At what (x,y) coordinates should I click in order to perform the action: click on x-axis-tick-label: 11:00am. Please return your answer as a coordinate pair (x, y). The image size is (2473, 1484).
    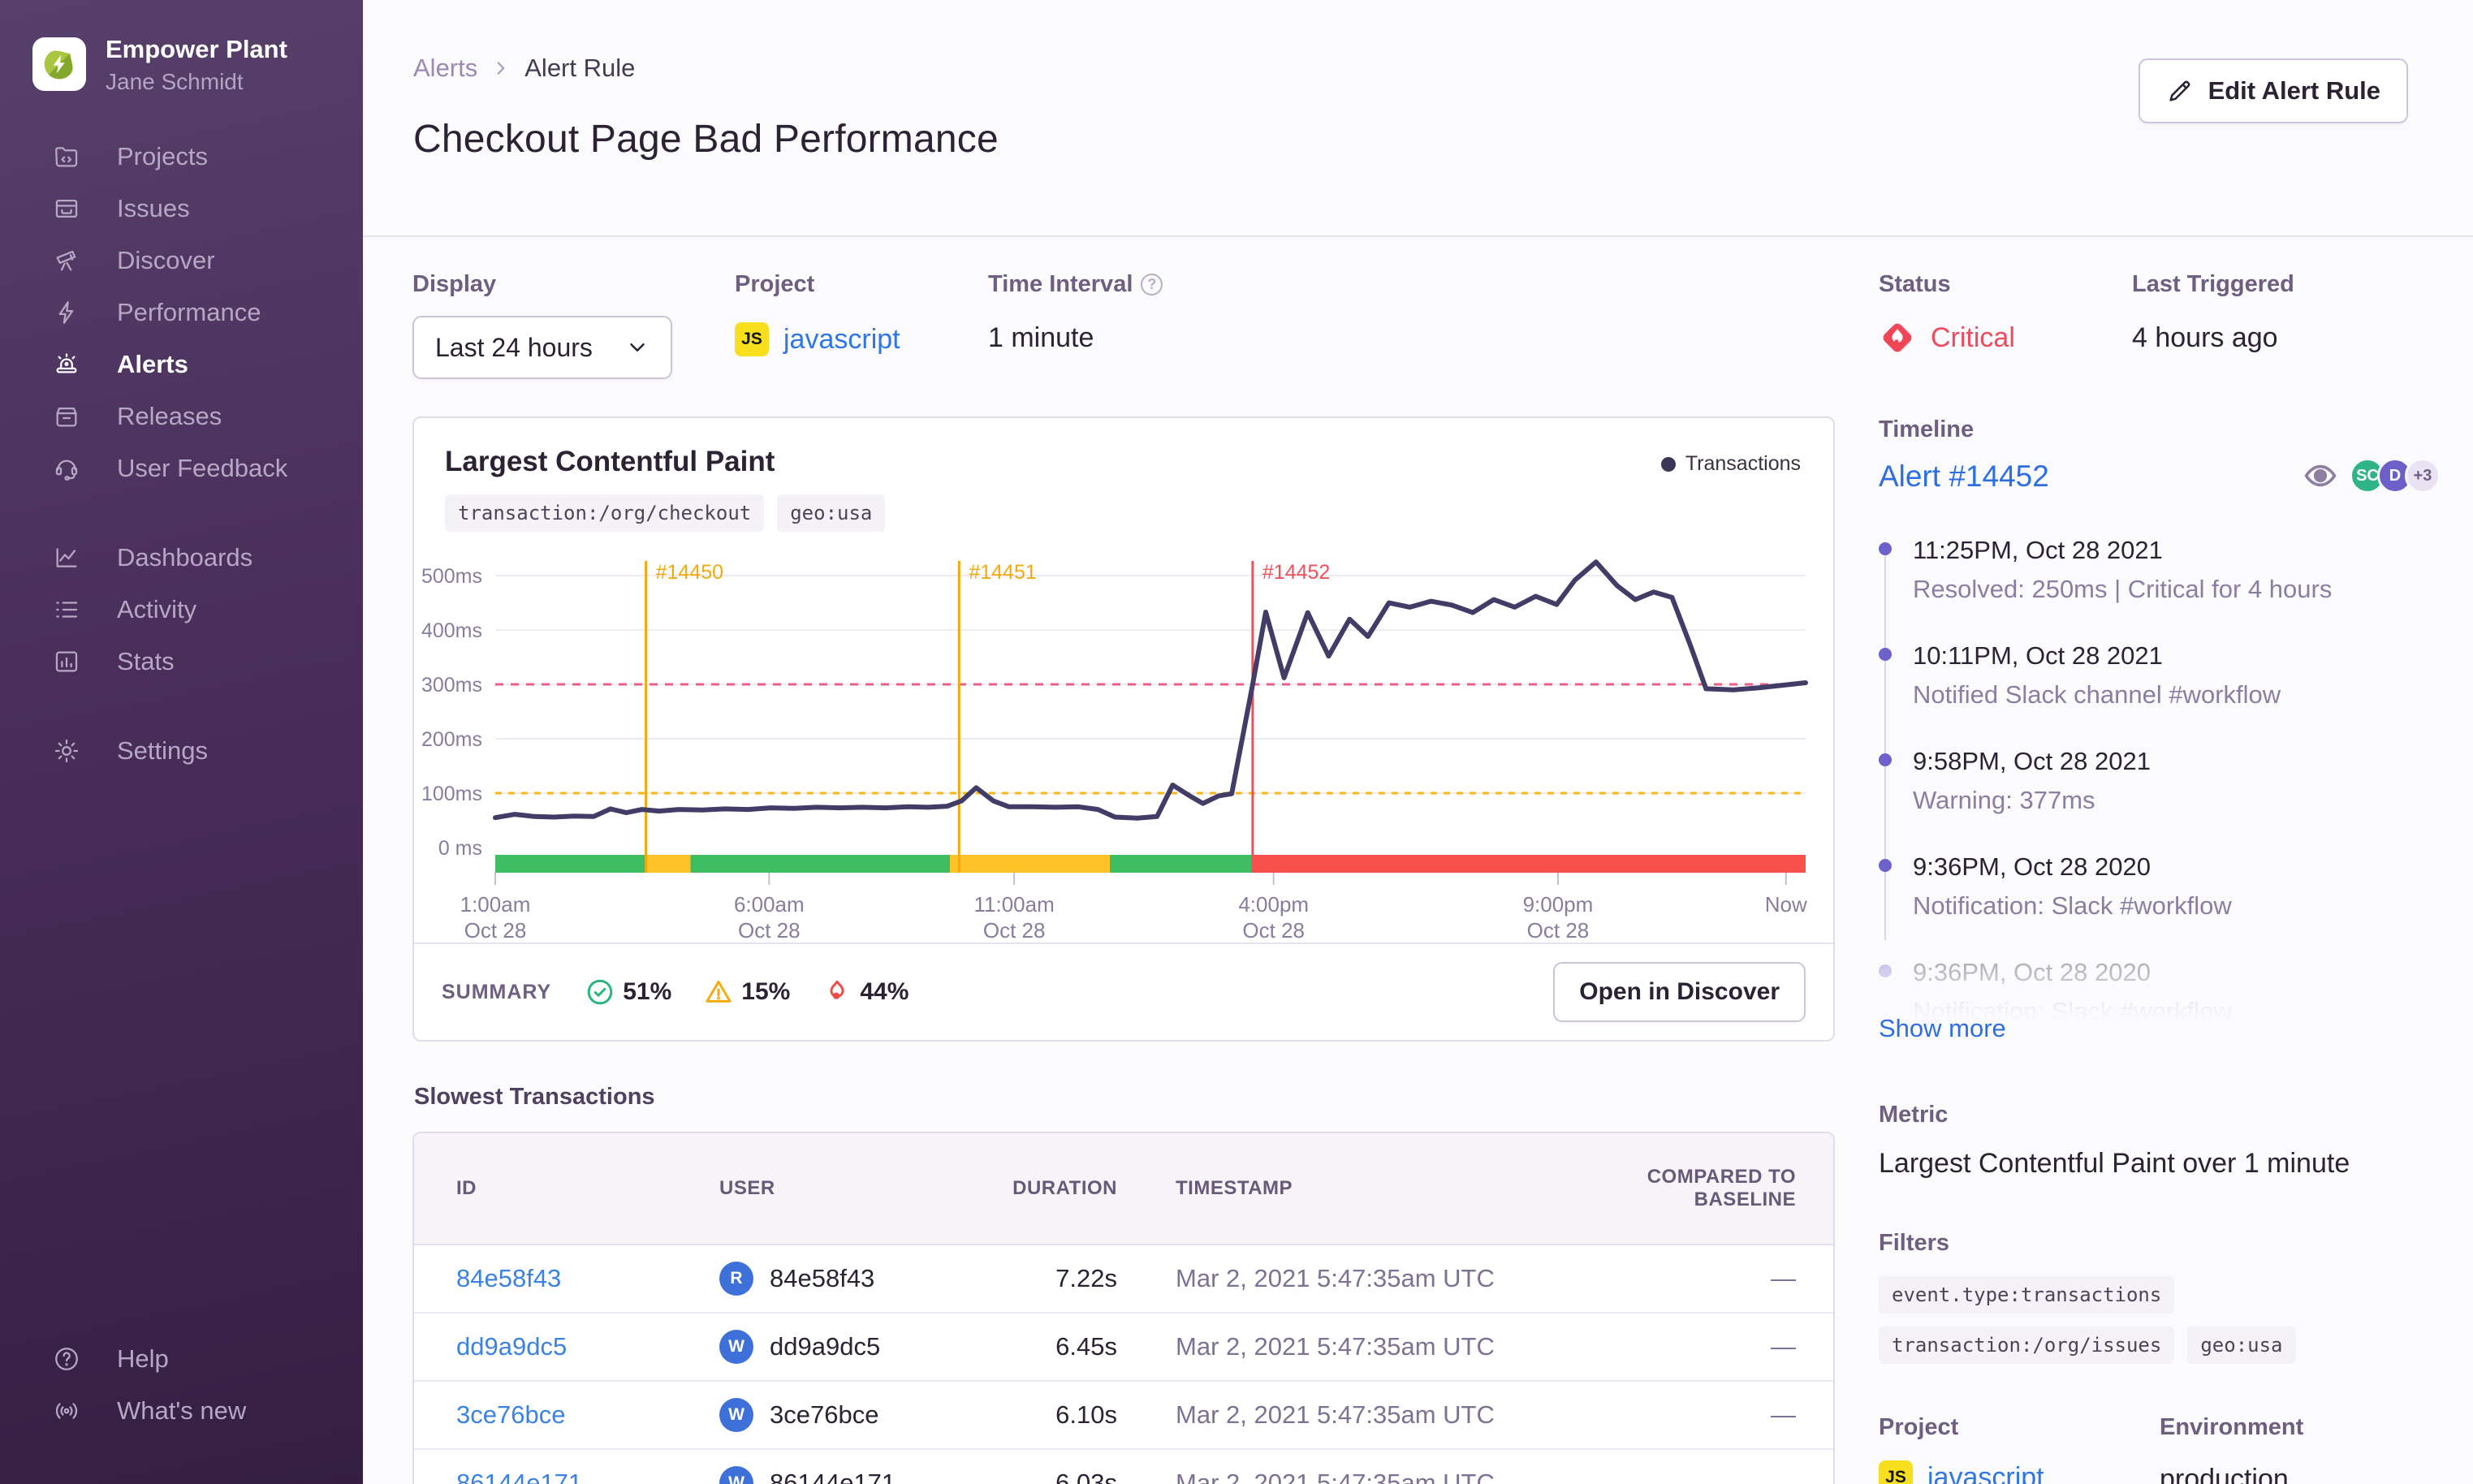
    Looking at the image, I should click on (1014, 904).